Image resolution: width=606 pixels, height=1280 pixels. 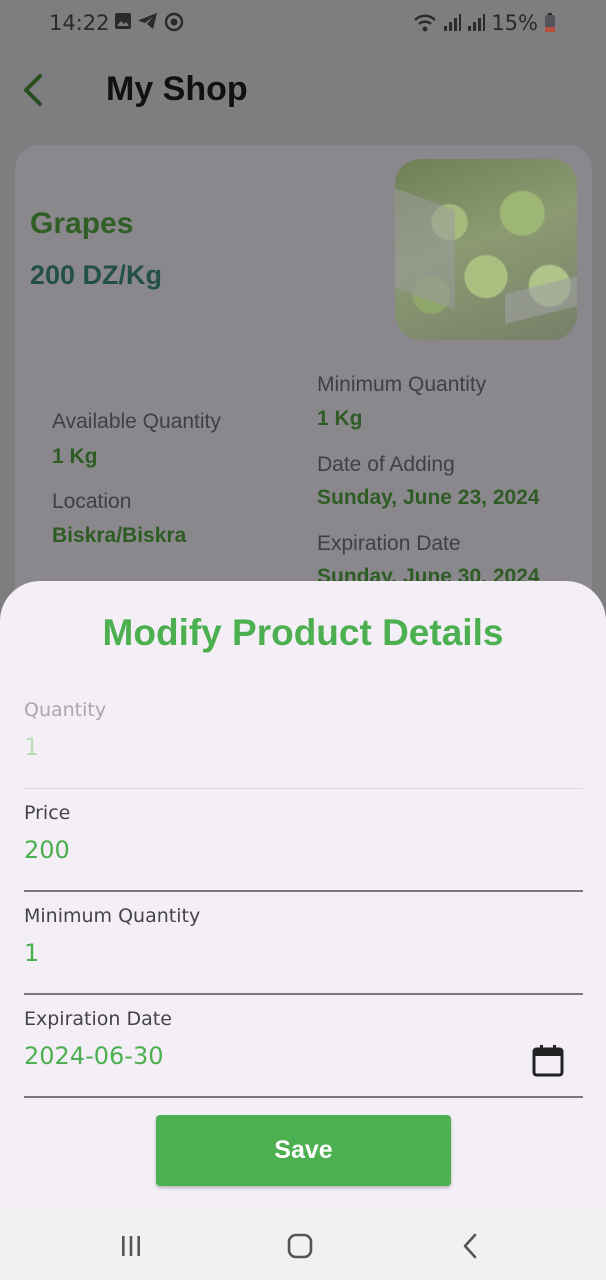 I want to click on telegram-icon, so click(x=148, y=21).